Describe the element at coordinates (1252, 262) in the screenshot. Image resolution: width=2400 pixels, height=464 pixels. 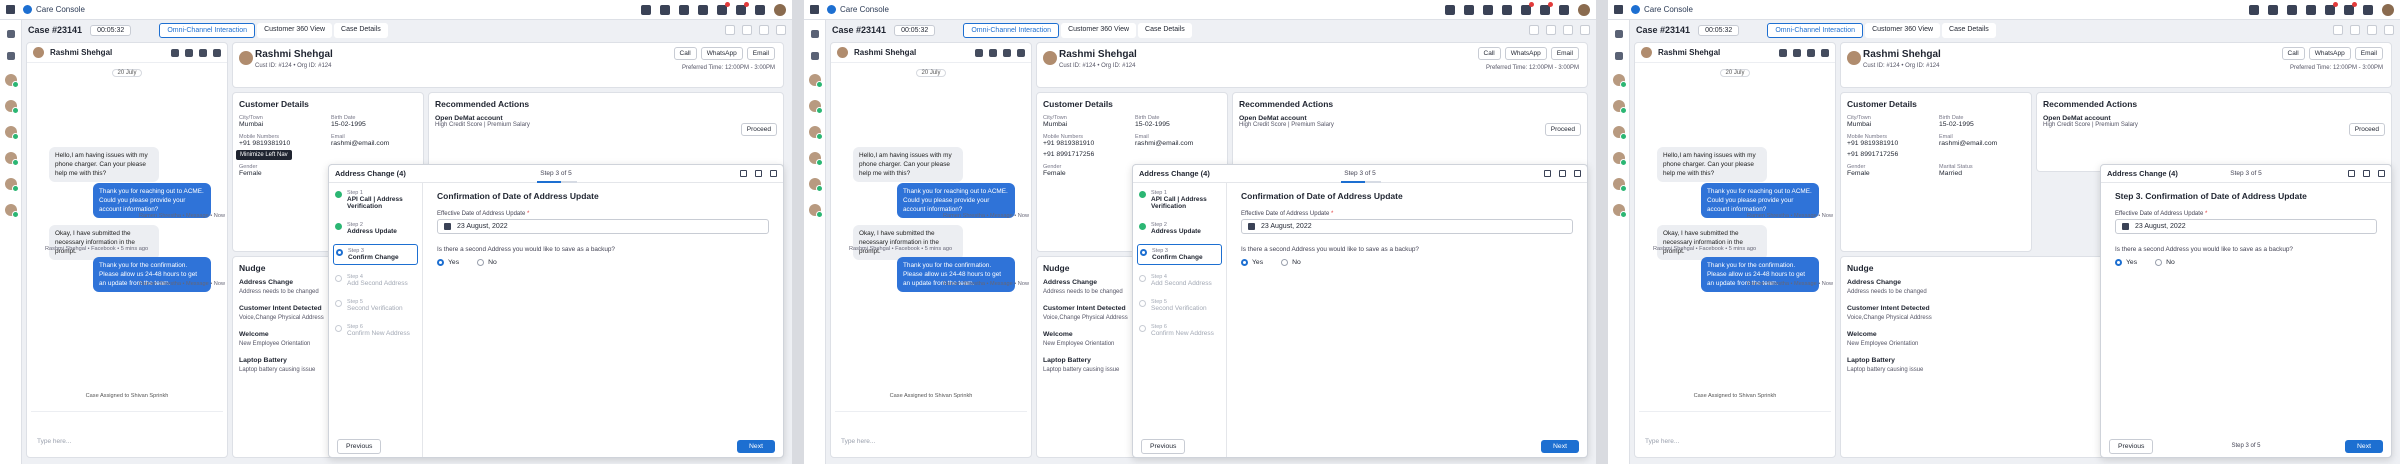
I see `radio-yes: Yes` at that location.